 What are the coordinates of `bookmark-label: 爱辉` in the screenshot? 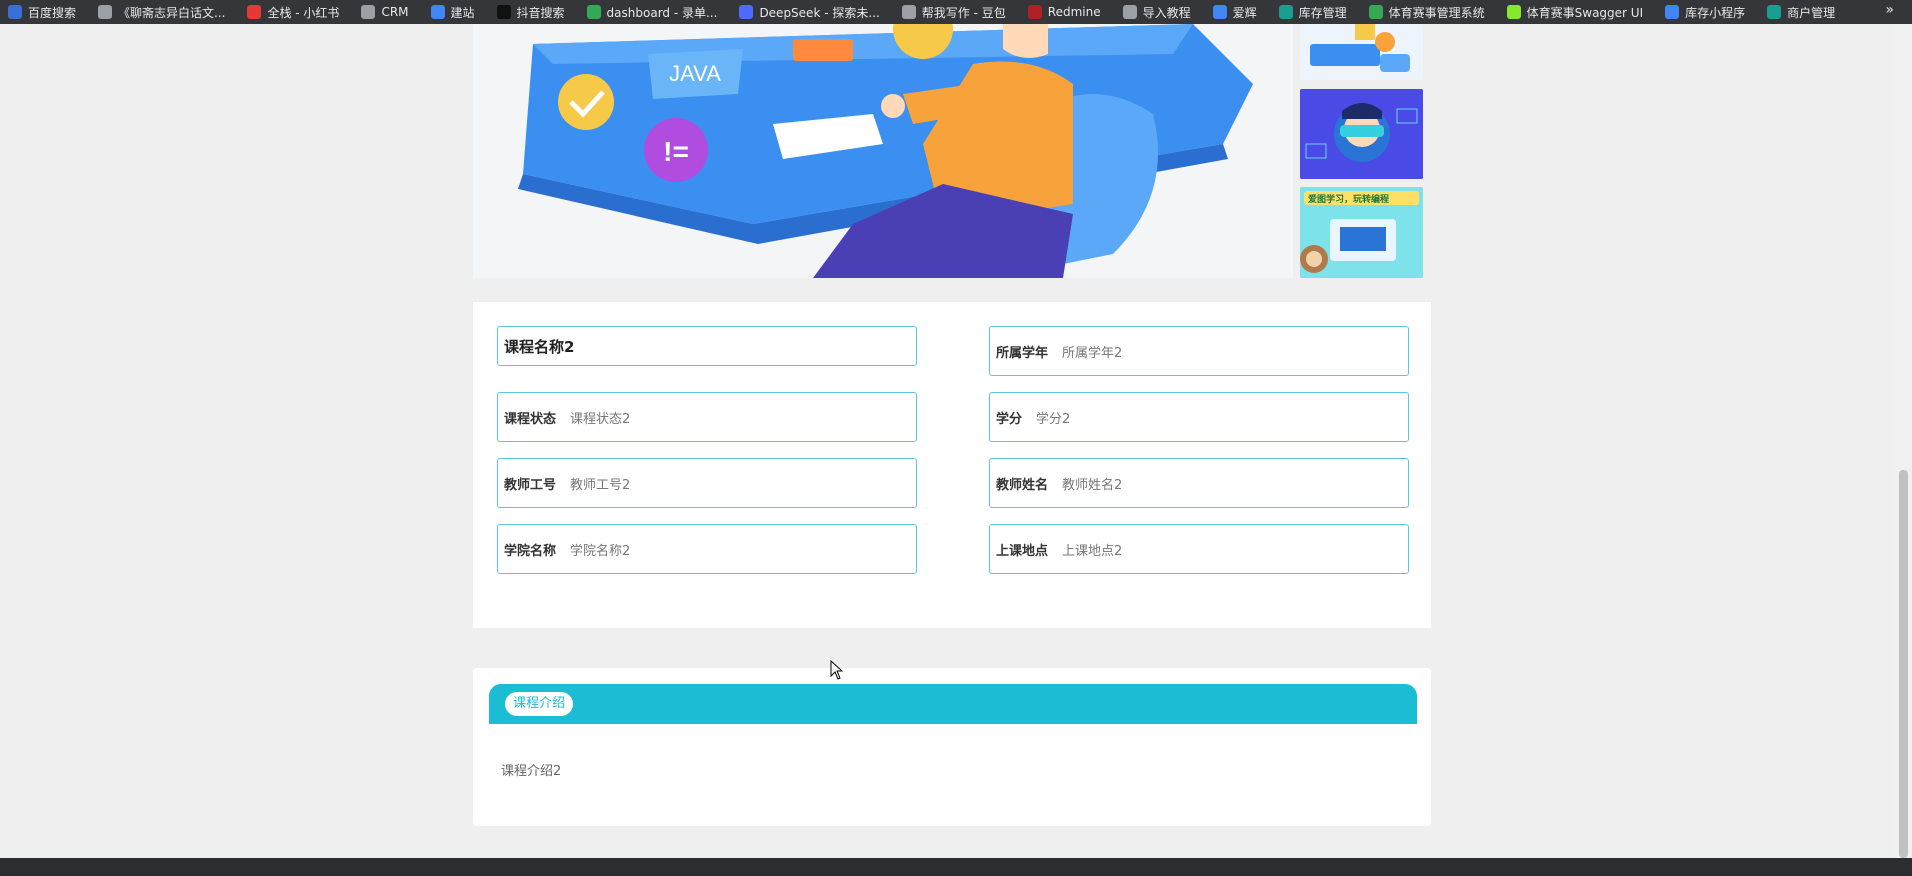 It's located at (1244, 12).